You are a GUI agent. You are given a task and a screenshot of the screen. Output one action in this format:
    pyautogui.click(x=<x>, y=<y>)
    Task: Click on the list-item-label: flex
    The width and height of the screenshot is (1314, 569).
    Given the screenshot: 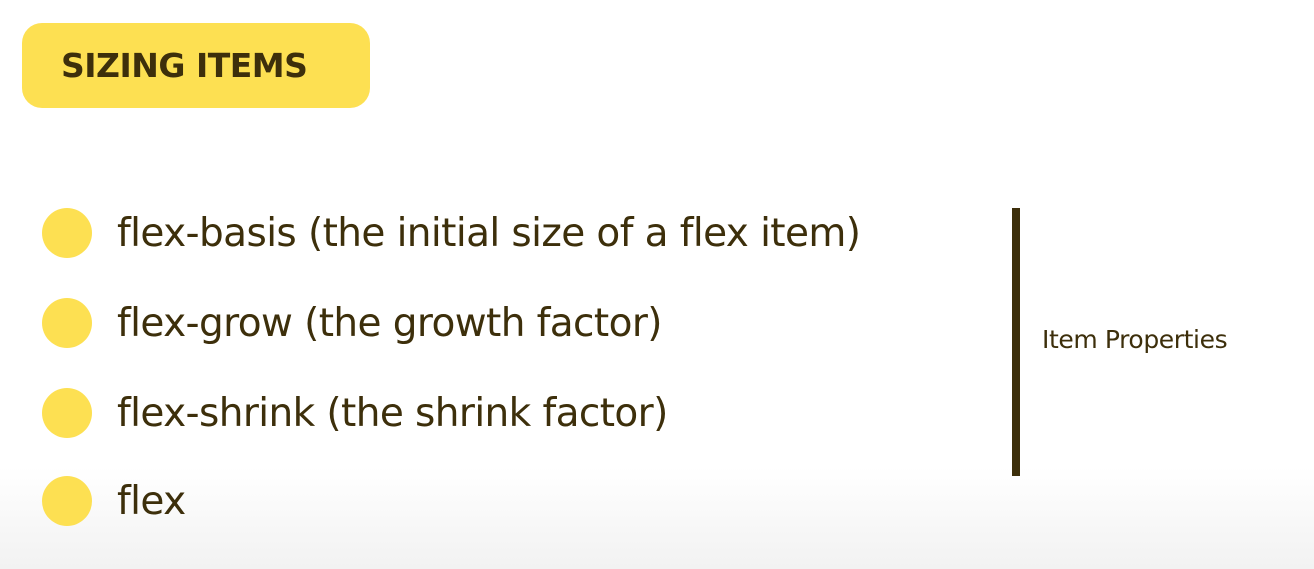 What is the action you would take?
    pyautogui.click(x=151, y=501)
    